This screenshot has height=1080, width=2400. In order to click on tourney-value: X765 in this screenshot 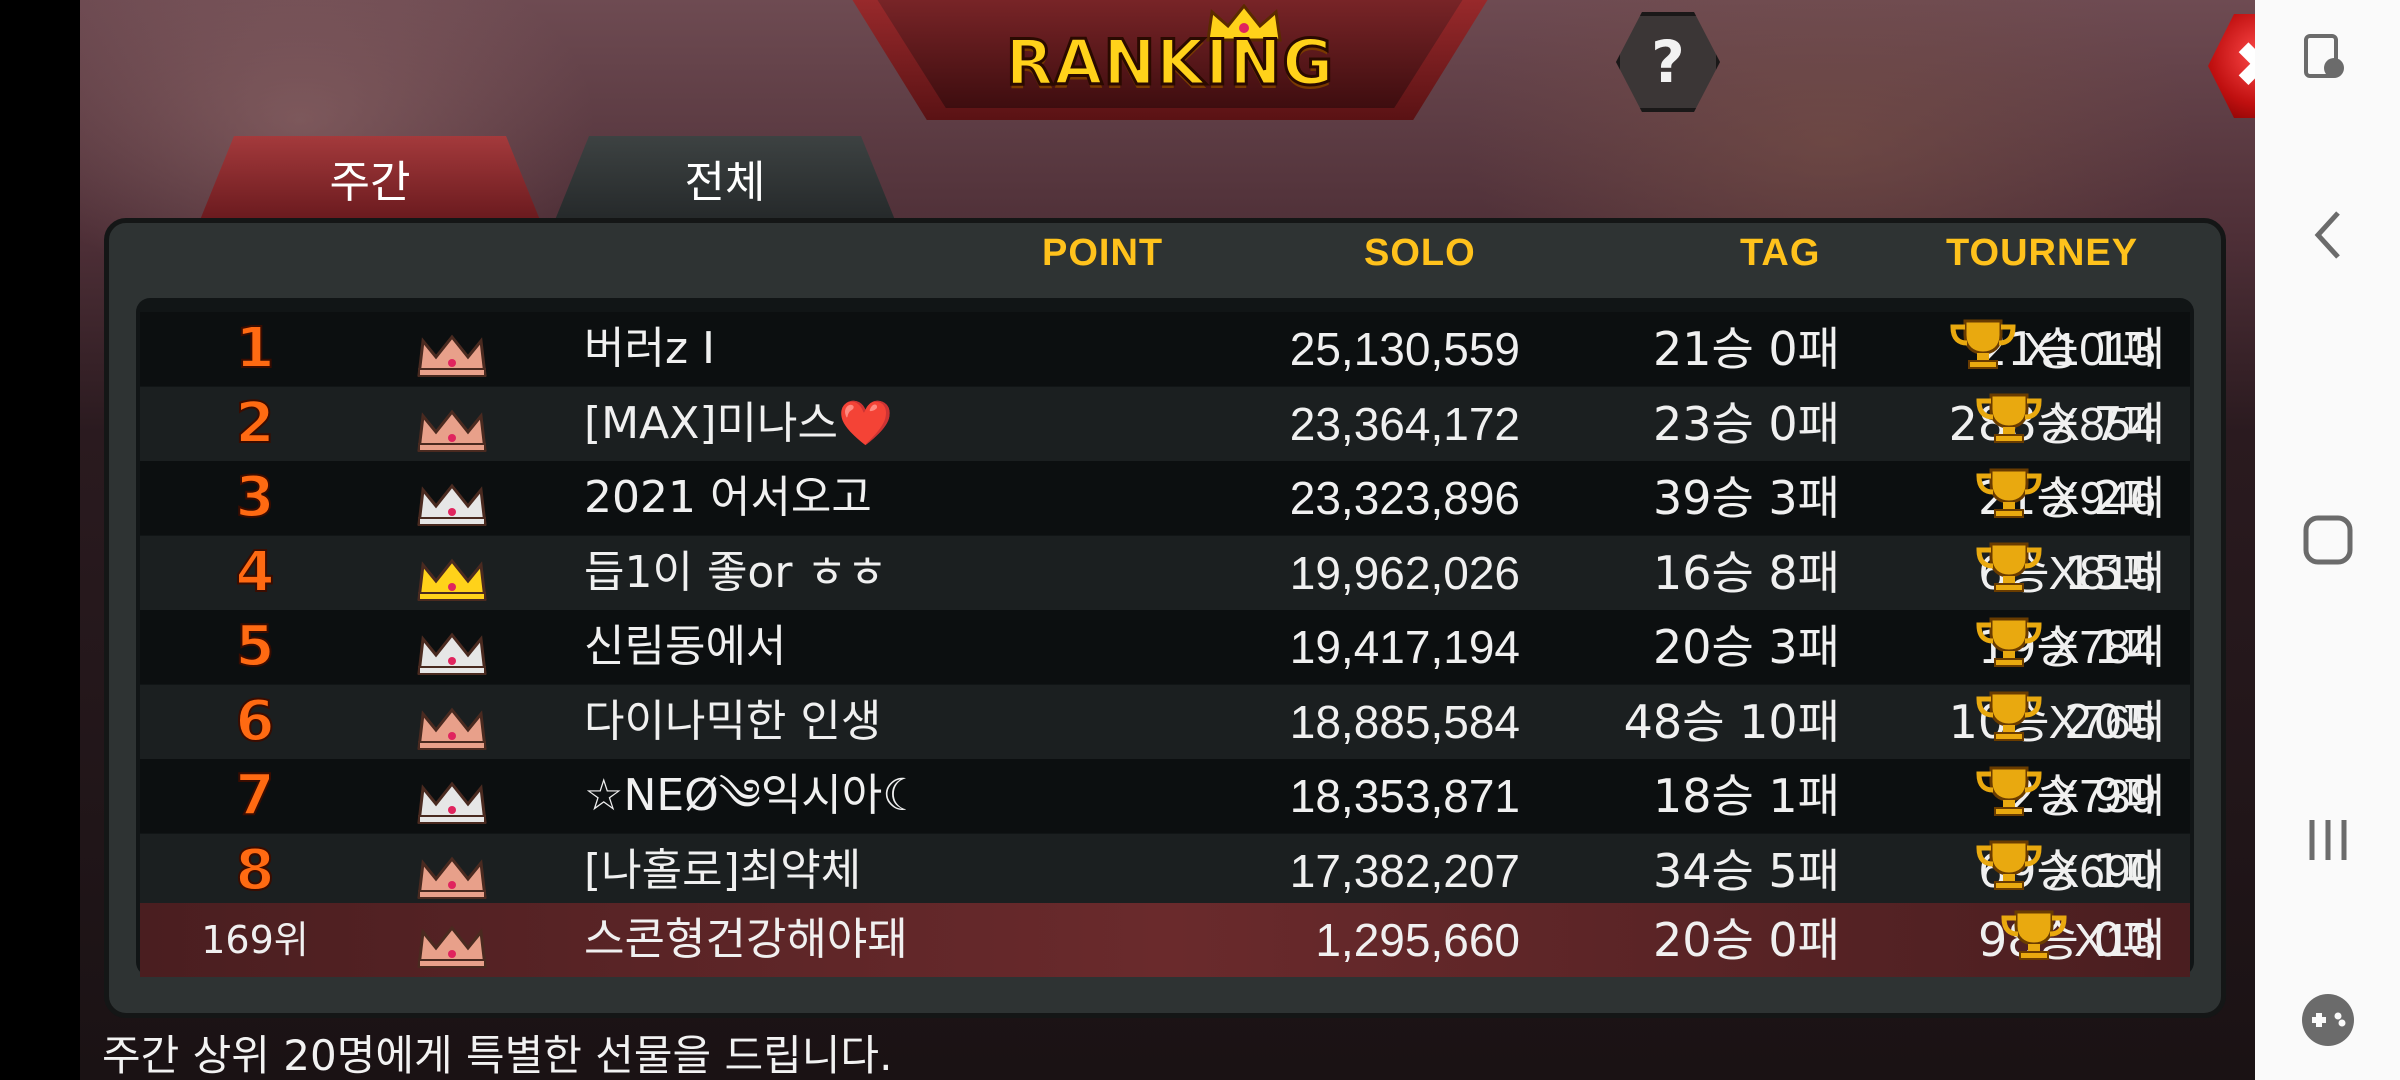, I will do `click(2102, 721)`.